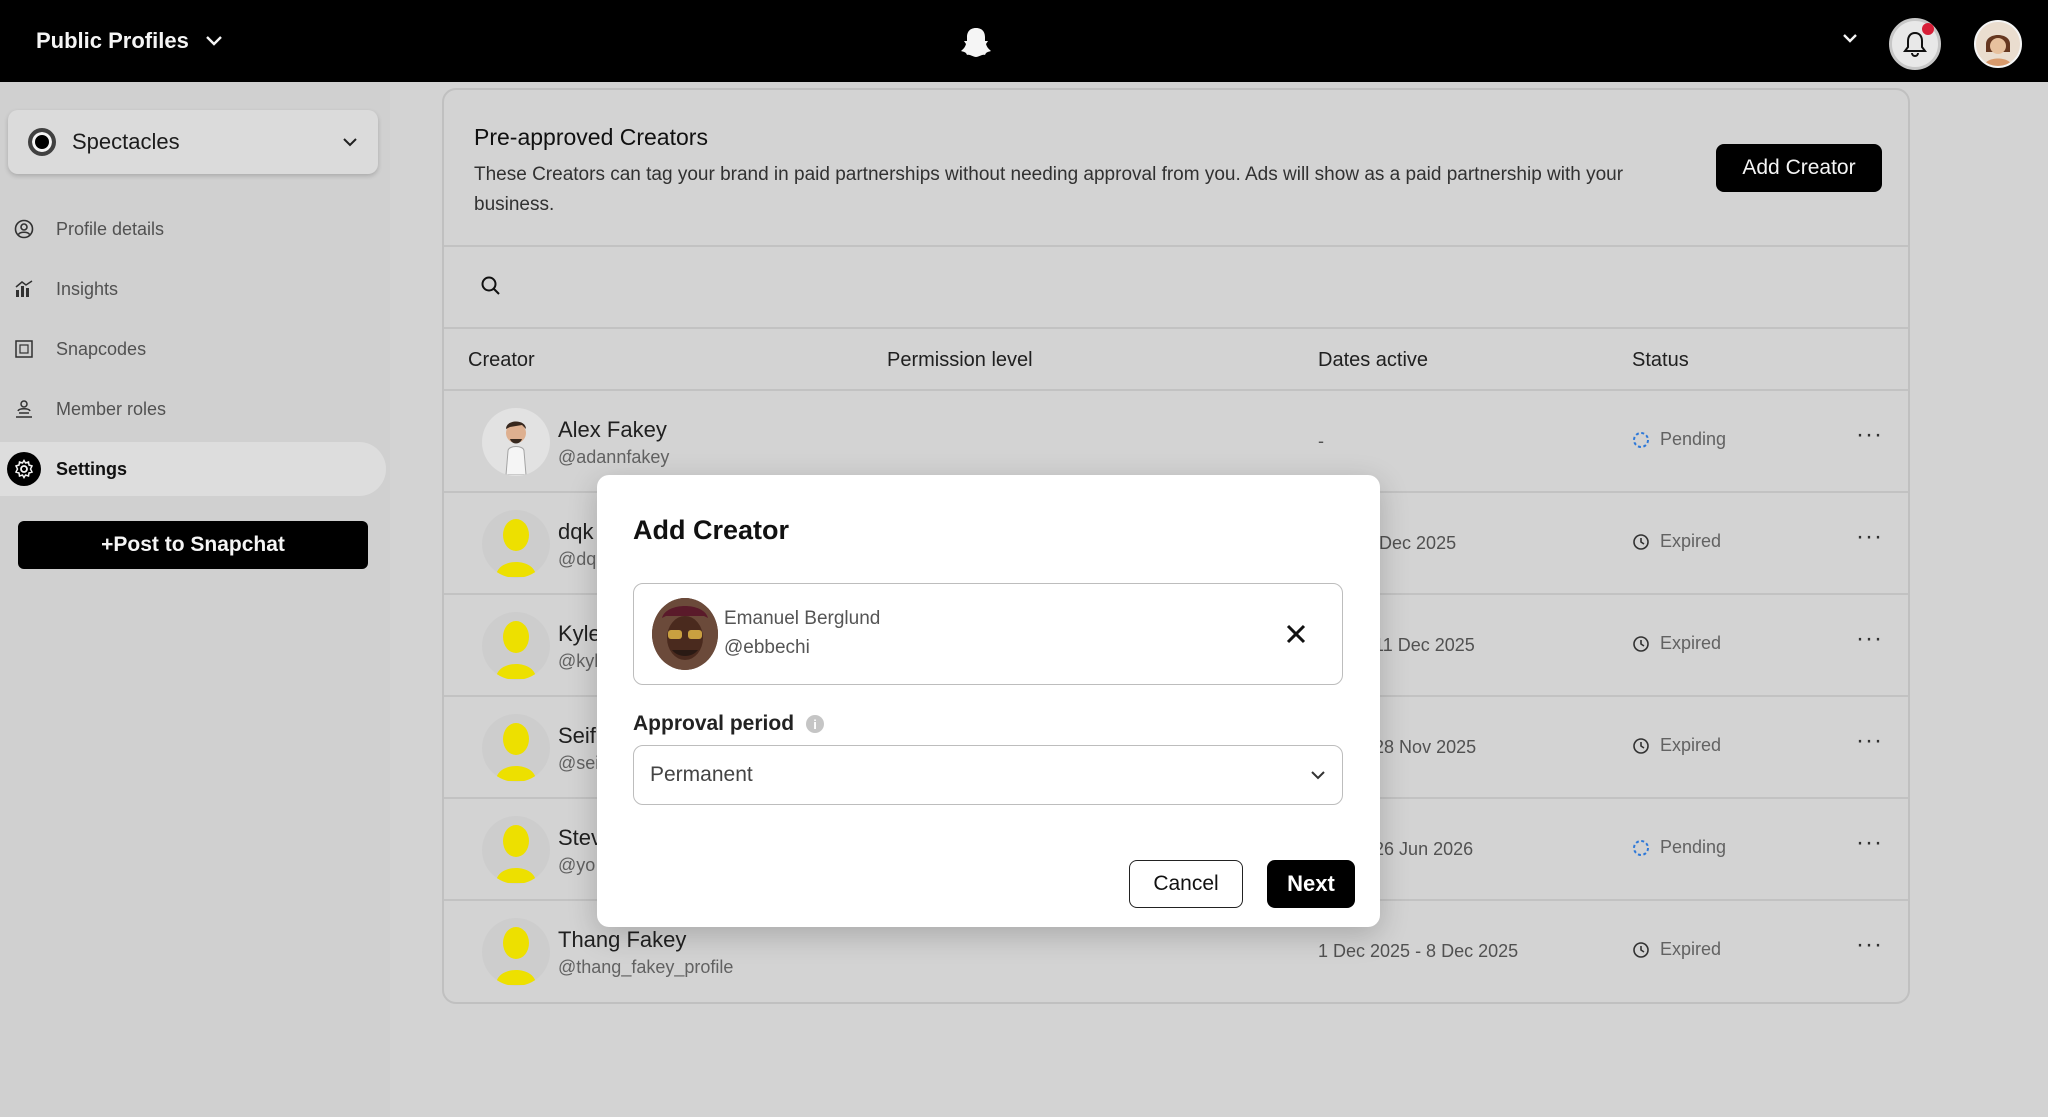 Image resolution: width=2048 pixels, height=1117 pixels. Describe the element at coordinates (577, 559) in the screenshot. I see `creator-handle: @dq` at that location.